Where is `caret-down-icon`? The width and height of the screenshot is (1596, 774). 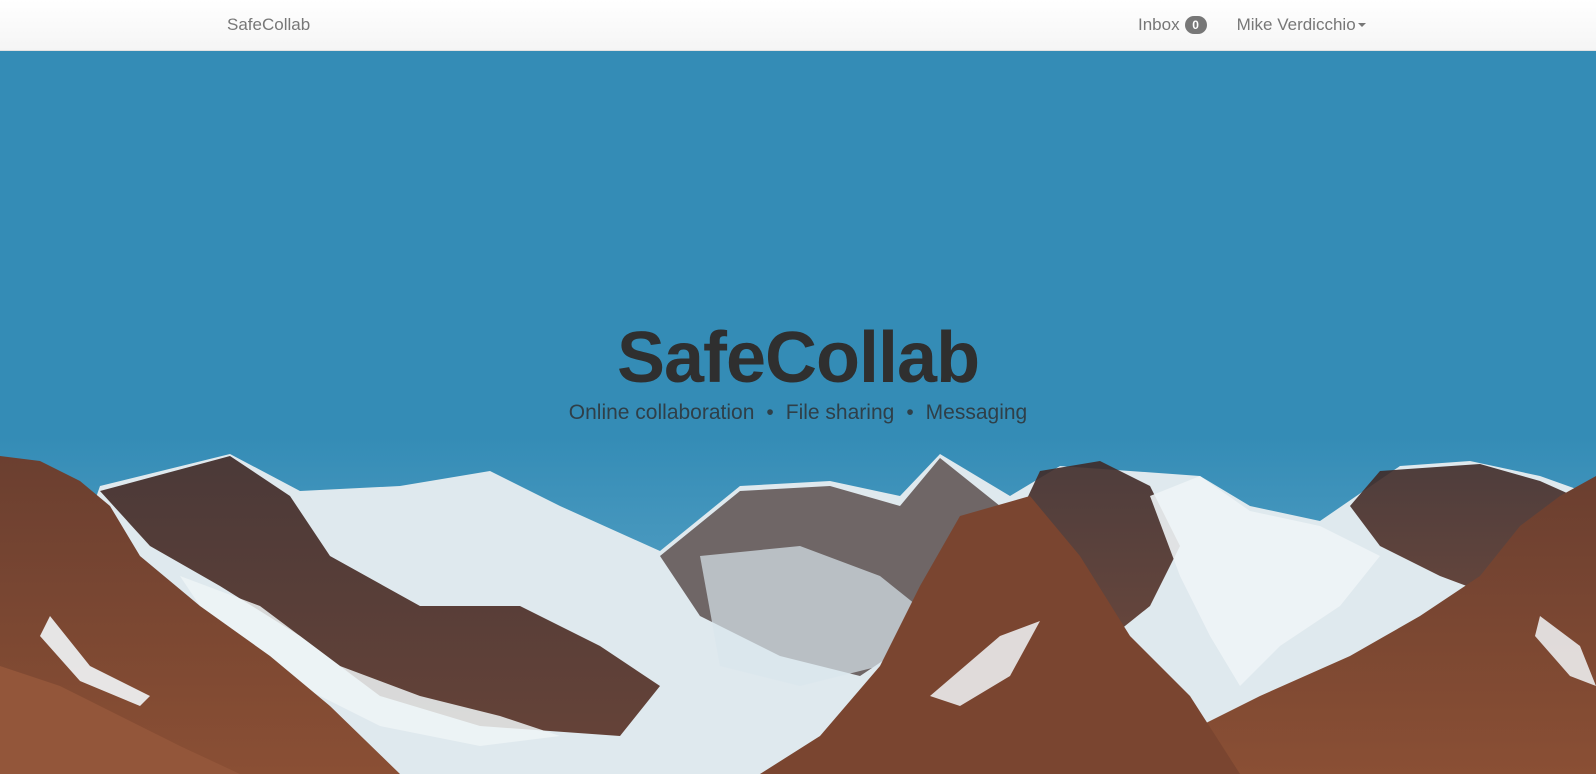 caret-down-icon is located at coordinates (1361, 25).